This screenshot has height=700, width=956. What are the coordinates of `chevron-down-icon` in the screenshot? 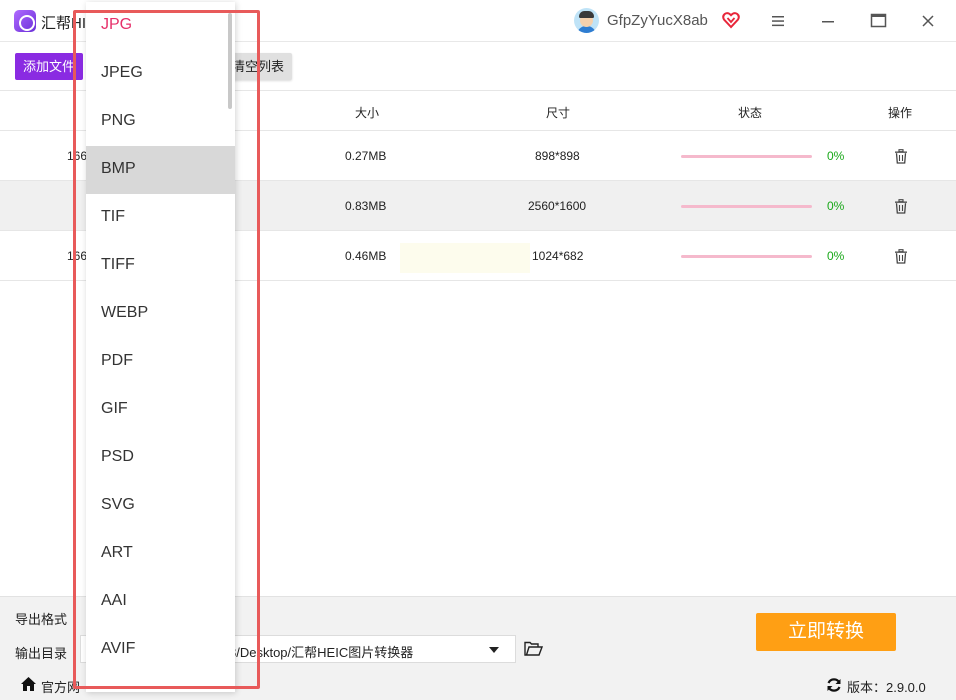 It's located at (494, 650).